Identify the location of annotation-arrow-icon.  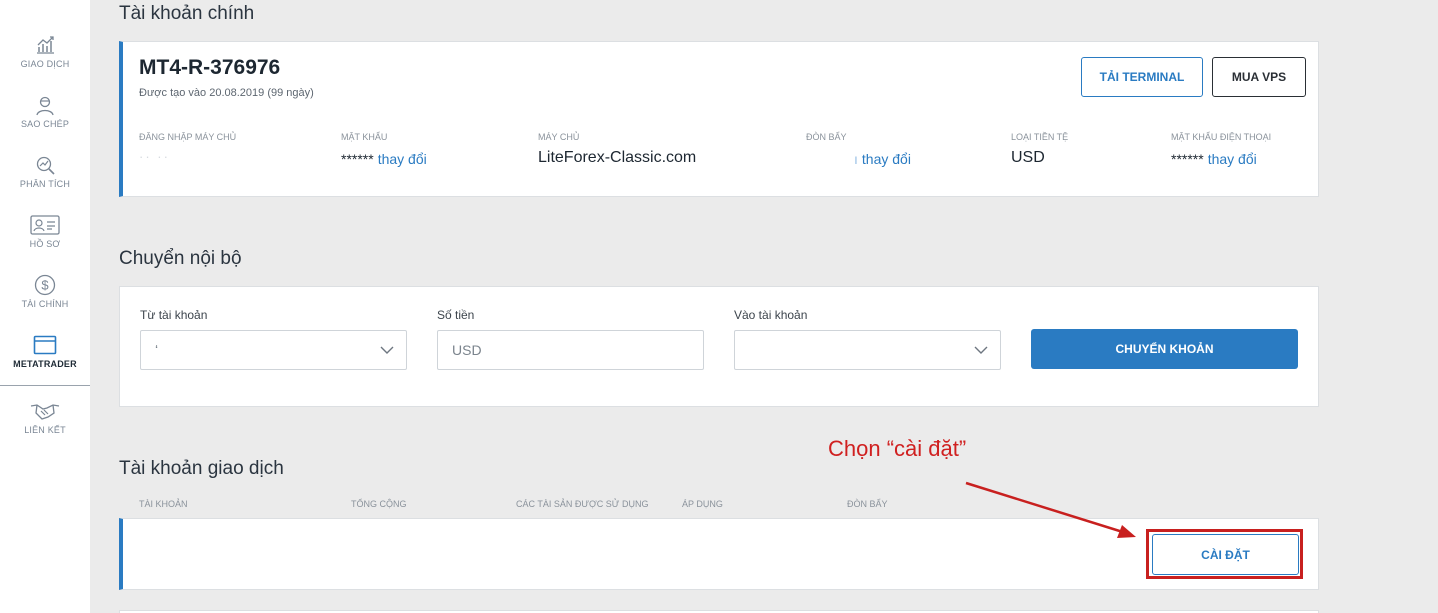
(1050, 509).